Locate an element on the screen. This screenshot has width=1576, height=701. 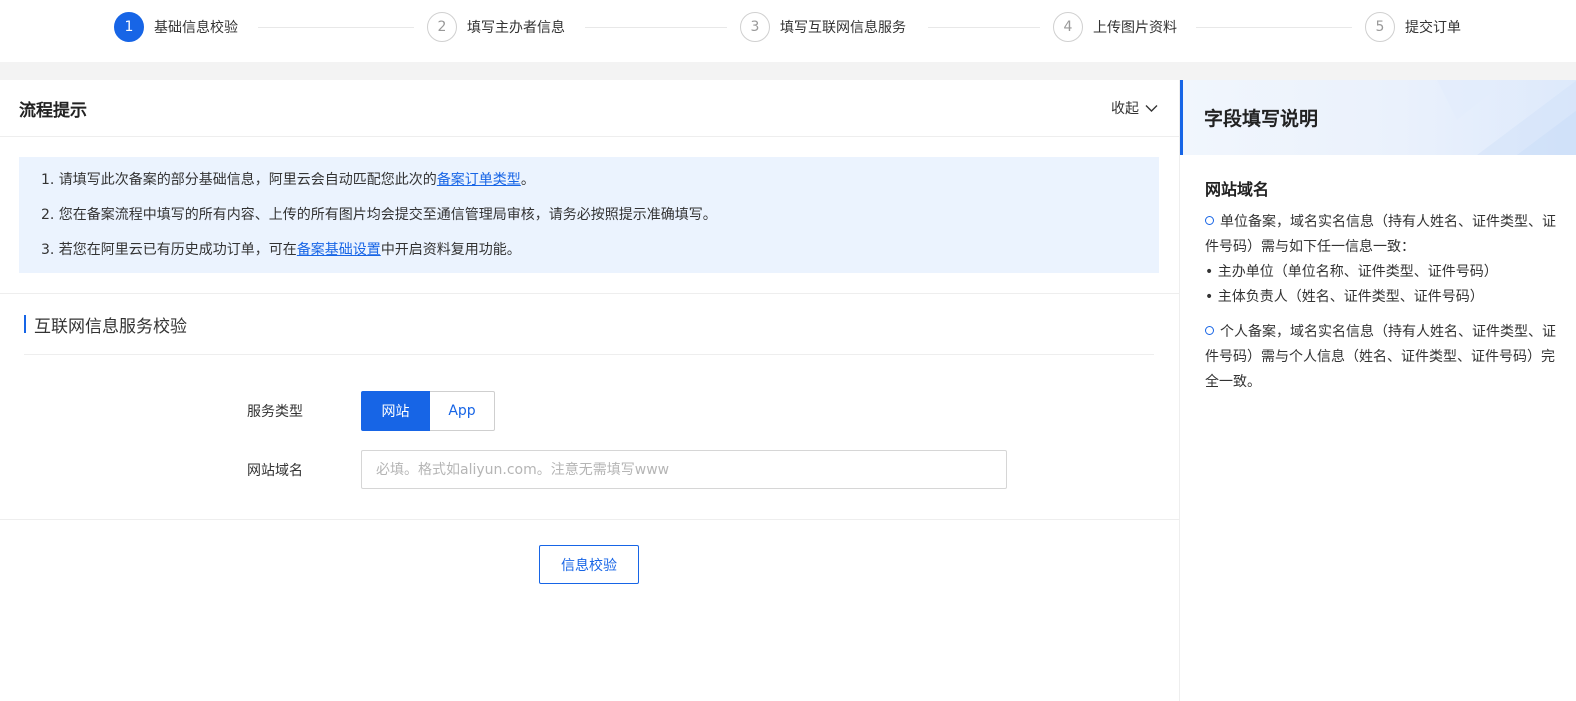
domain-input is located at coordinates (684, 469).